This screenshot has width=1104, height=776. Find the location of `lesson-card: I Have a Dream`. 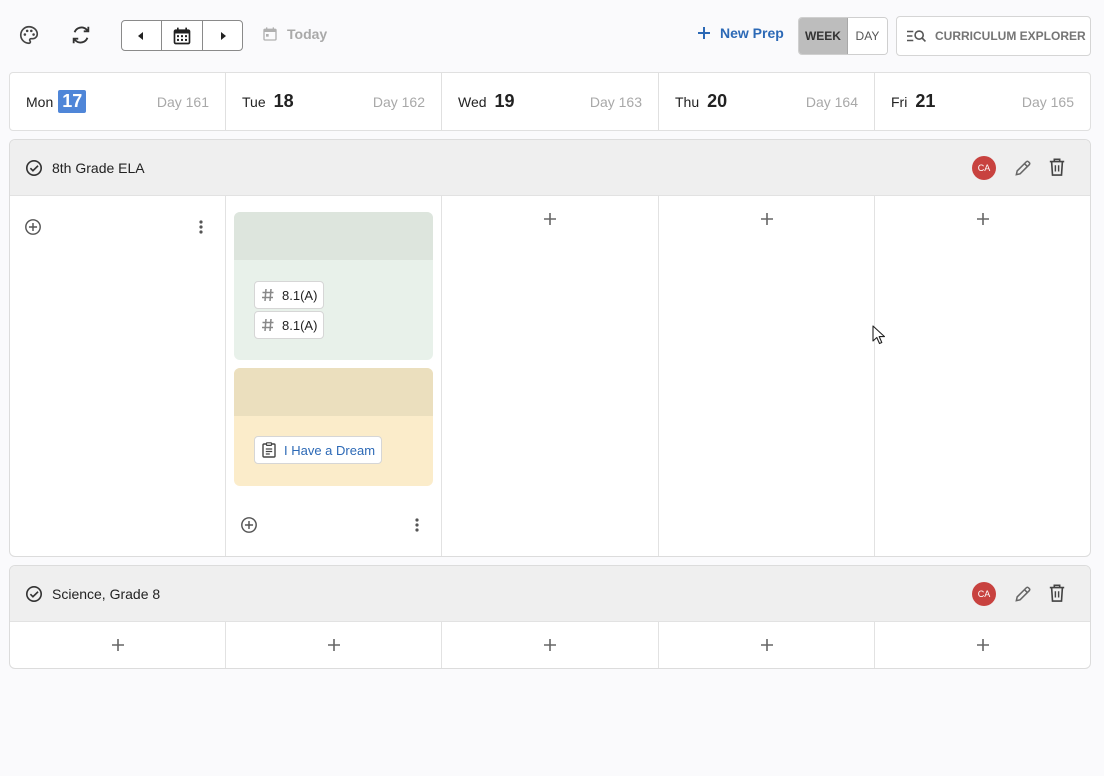

lesson-card: I Have a Dream is located at coordinates (333, 427).